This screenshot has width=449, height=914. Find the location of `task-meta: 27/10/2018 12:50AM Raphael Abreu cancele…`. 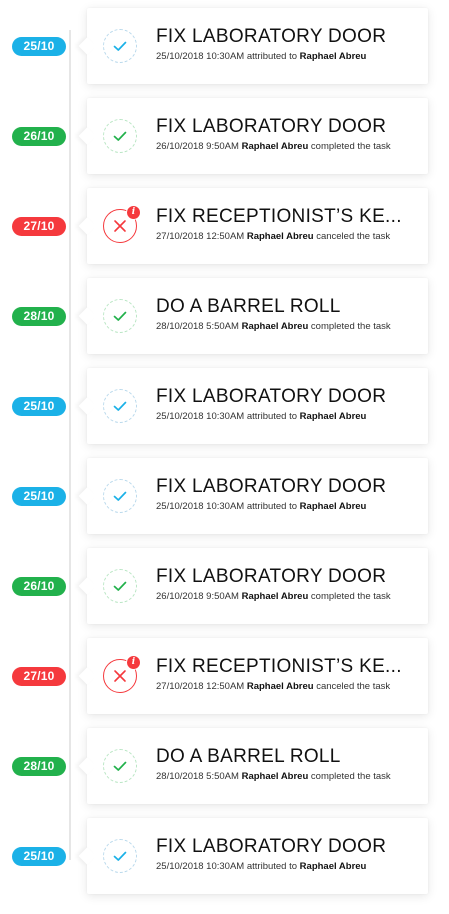

task-meta: 27/10/2018 12:50AM Raphael Abreu cancele… is located at coordinates (290, 687).